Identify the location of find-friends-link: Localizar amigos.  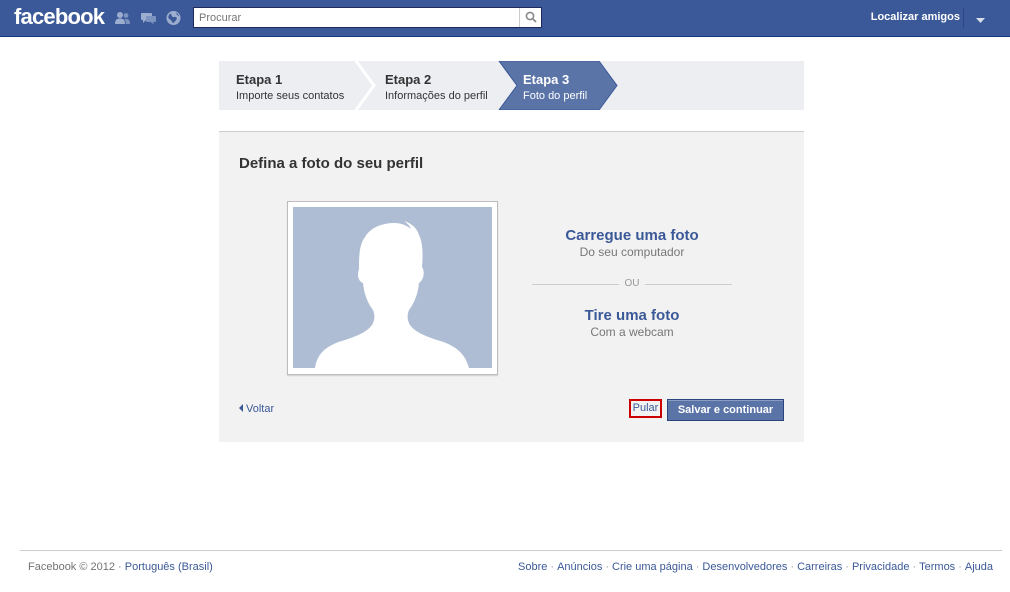
(915, 17).